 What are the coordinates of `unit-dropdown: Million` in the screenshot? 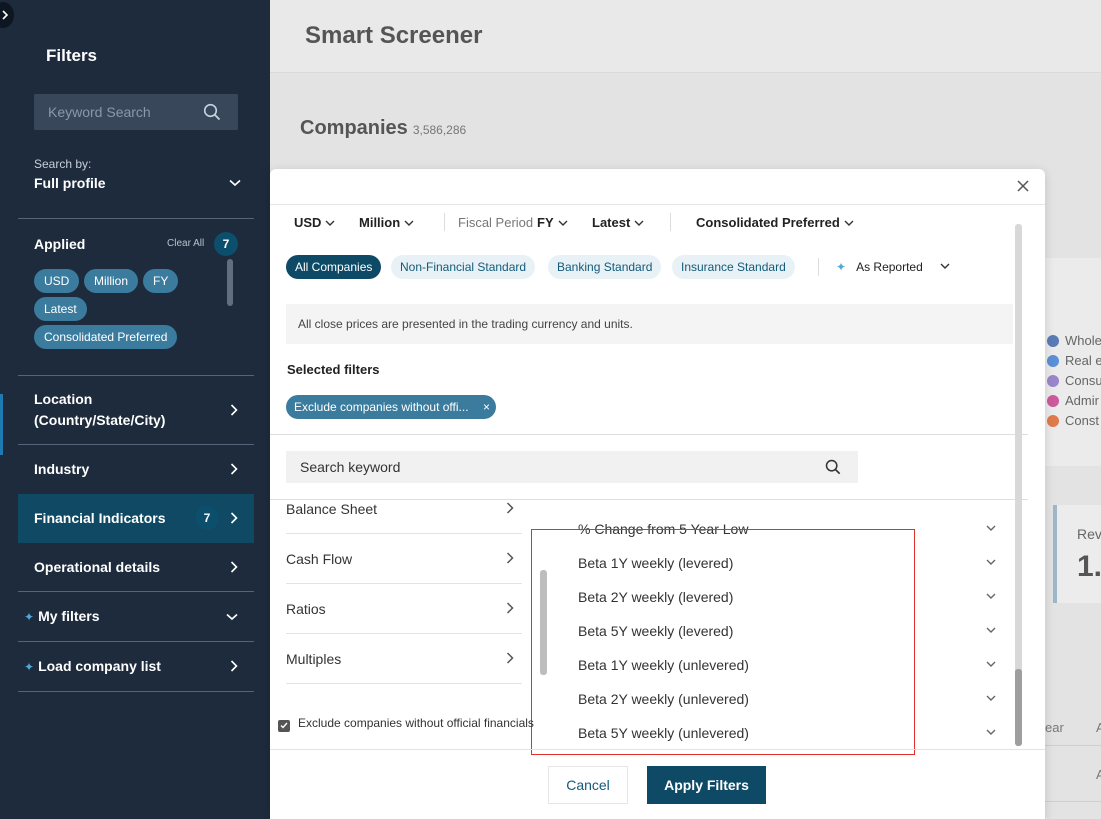 It's located at (386, 222).